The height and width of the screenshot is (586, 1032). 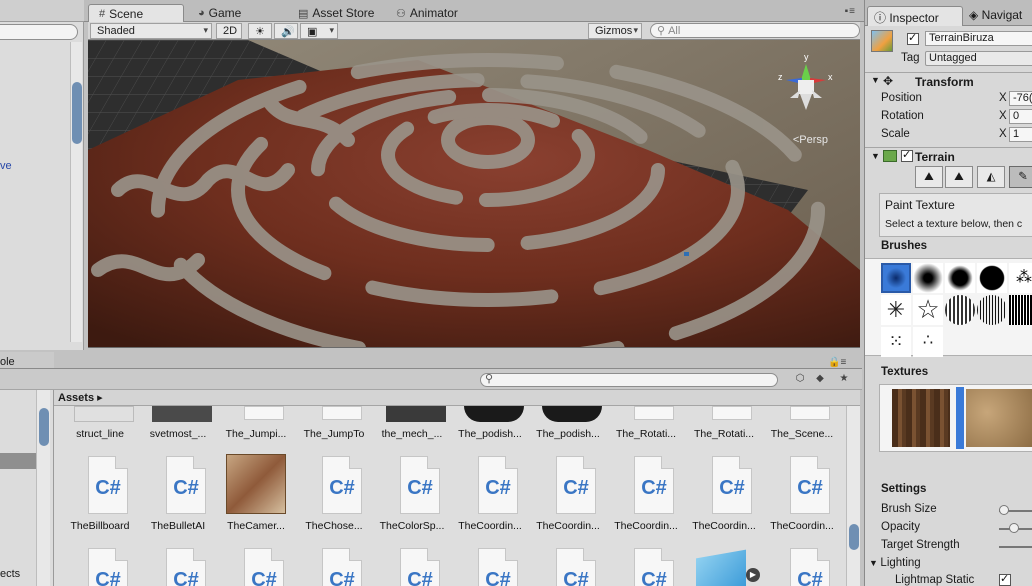 What do you see at coordinates (800, 380) in the screenshot?
I see `filter-type-icon: ⬡` at bounding box center [800, 380].